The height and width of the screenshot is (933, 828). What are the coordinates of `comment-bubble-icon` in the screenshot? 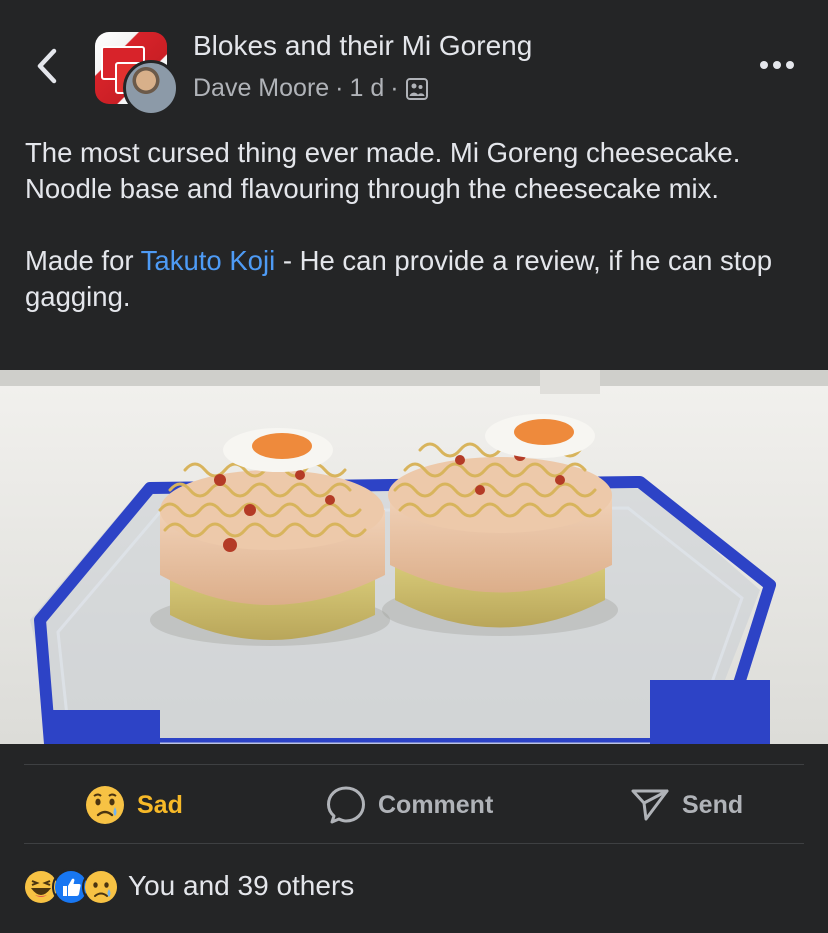 It's located at (346, 805).